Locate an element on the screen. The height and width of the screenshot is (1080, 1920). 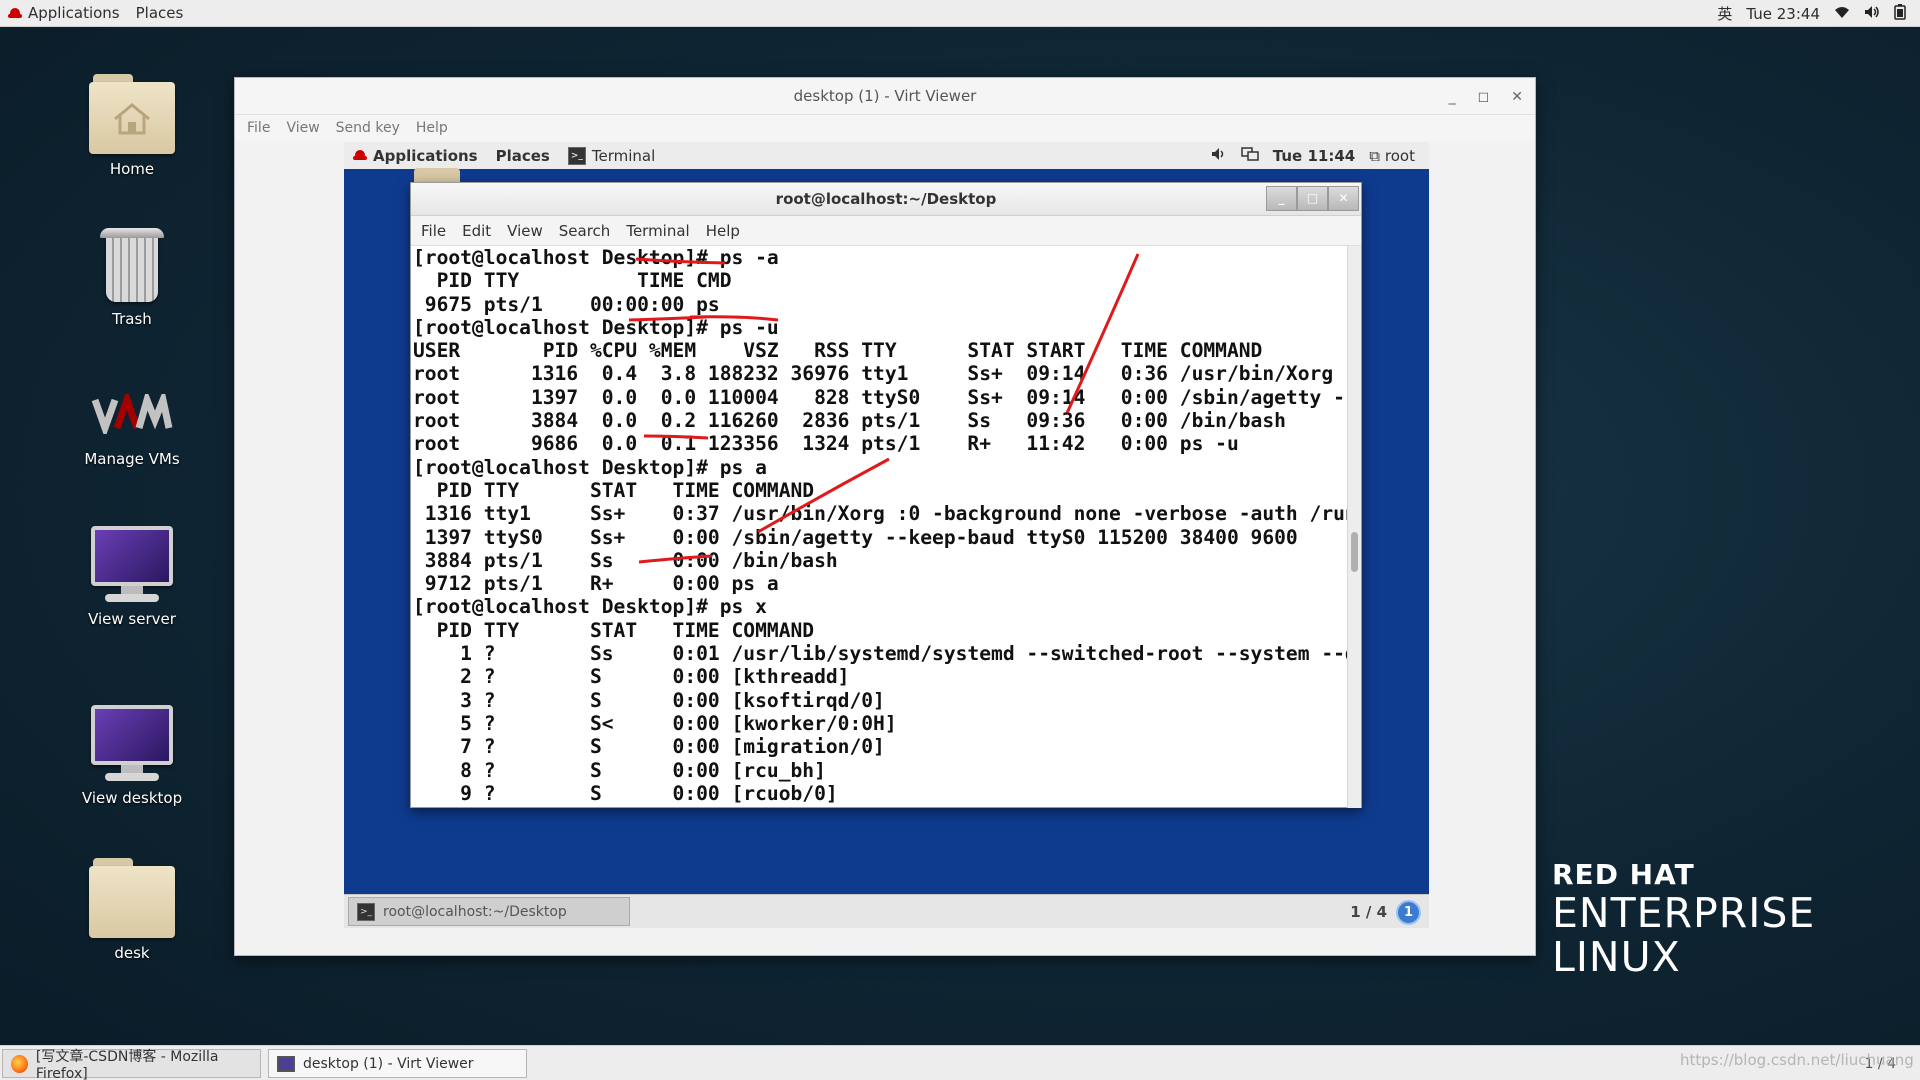
desktop-icon-view-server: View server is located at coordinates (132, 577).